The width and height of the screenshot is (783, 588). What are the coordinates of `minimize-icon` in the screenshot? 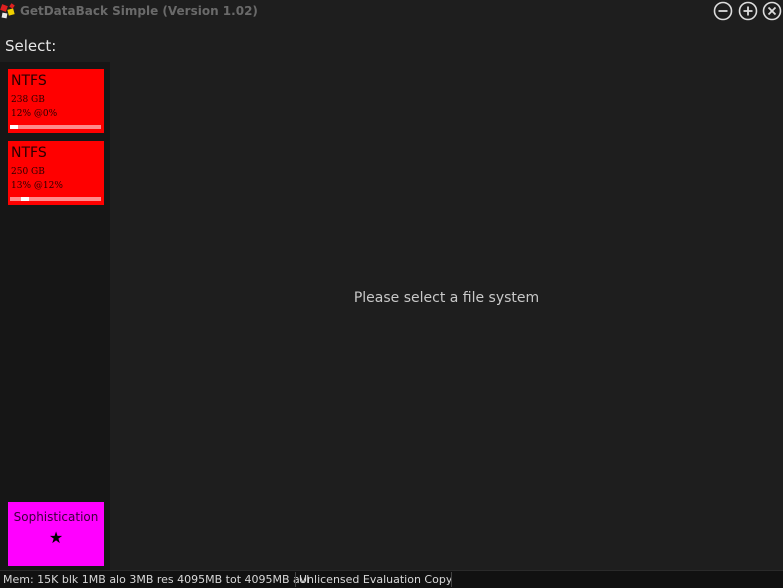 It's located at (723, 11).